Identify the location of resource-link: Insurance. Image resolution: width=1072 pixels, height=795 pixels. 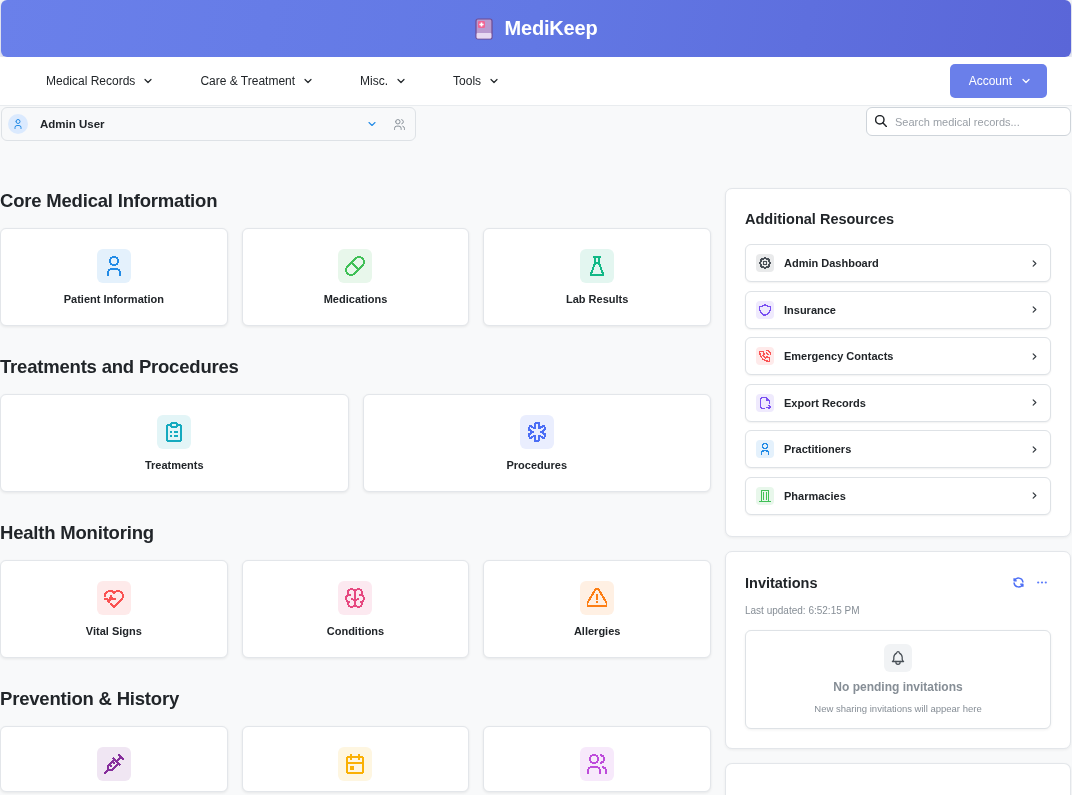
(898, 309).